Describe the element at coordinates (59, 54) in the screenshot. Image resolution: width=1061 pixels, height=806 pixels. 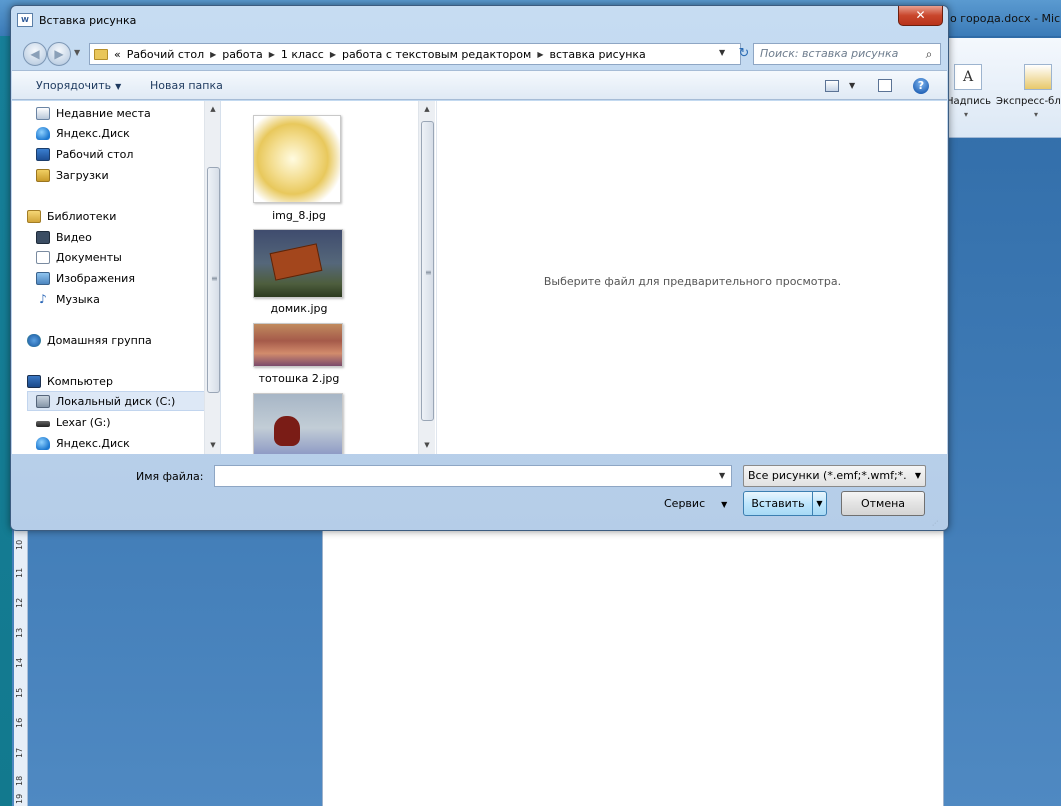
I see `forward-button: ▶` at that location.